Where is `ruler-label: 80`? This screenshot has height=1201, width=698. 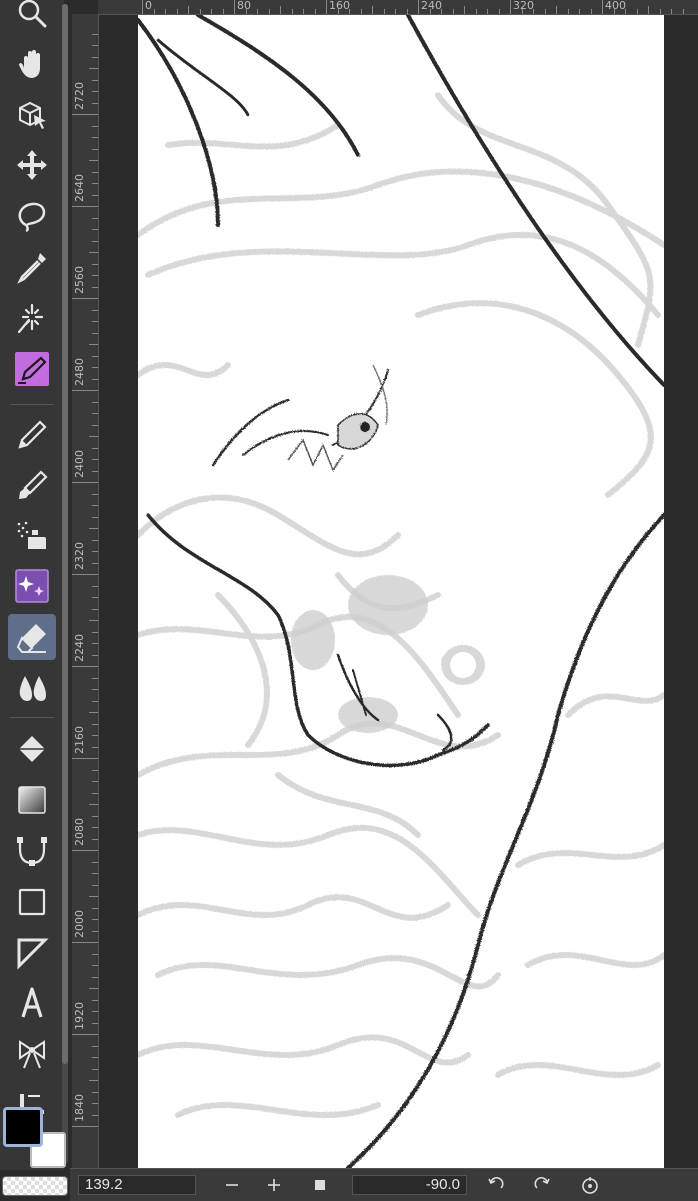 ruler-label: 80 is located at coordinates (244, 6).